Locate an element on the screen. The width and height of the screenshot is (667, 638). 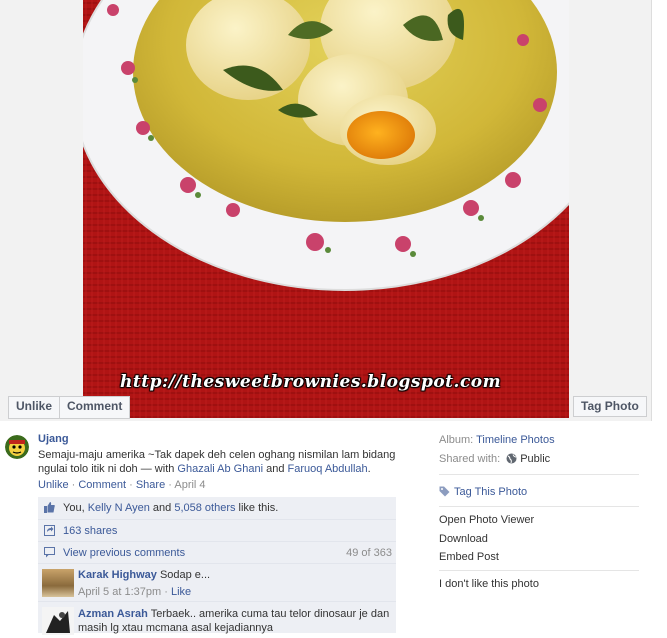
likes-you: You, is located at coordinates (75, 508).